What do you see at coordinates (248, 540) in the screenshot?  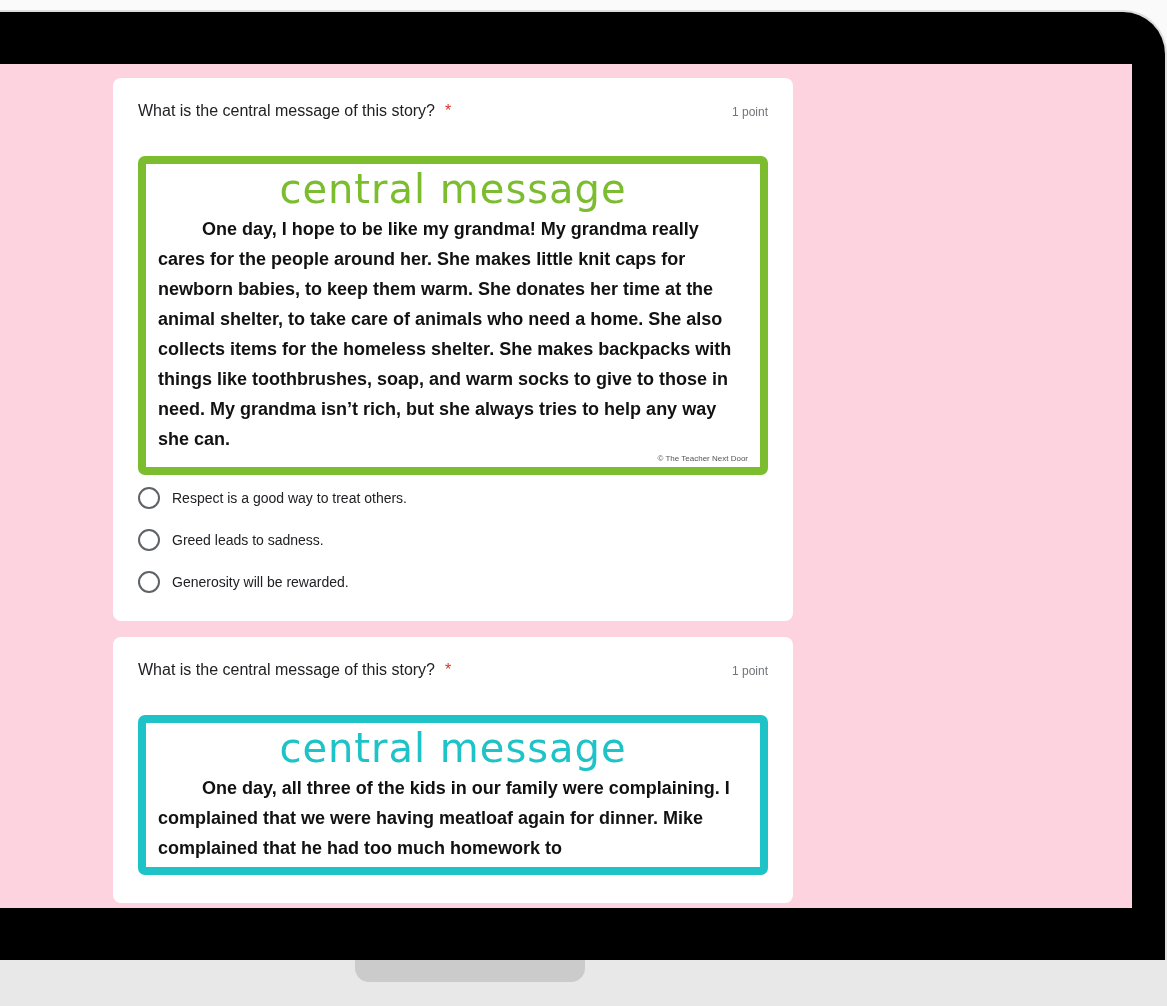 I see `option-label: Greed leads to sadness.` at bounding box center [248, 540].